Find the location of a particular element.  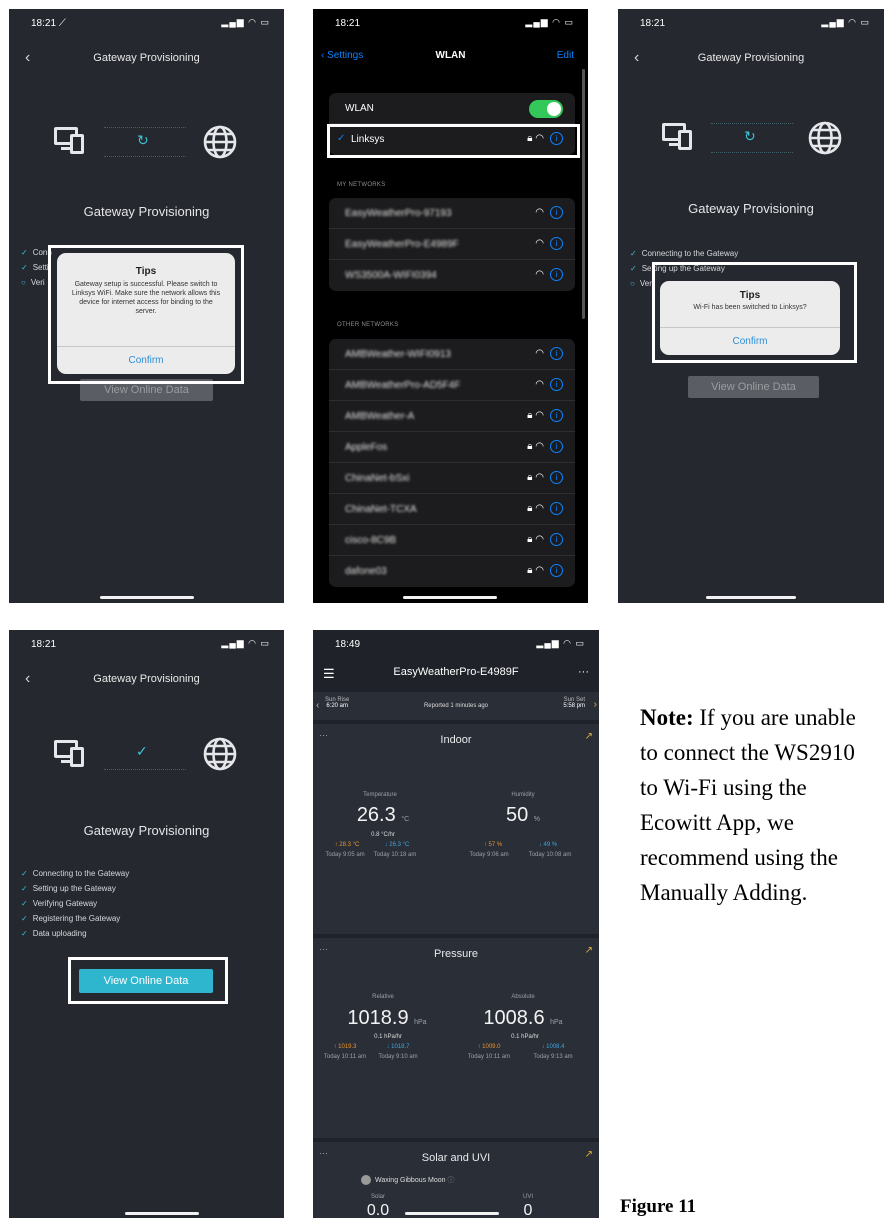

humidity-lo: ↓ 49 % is located at coordinates (548, 845).